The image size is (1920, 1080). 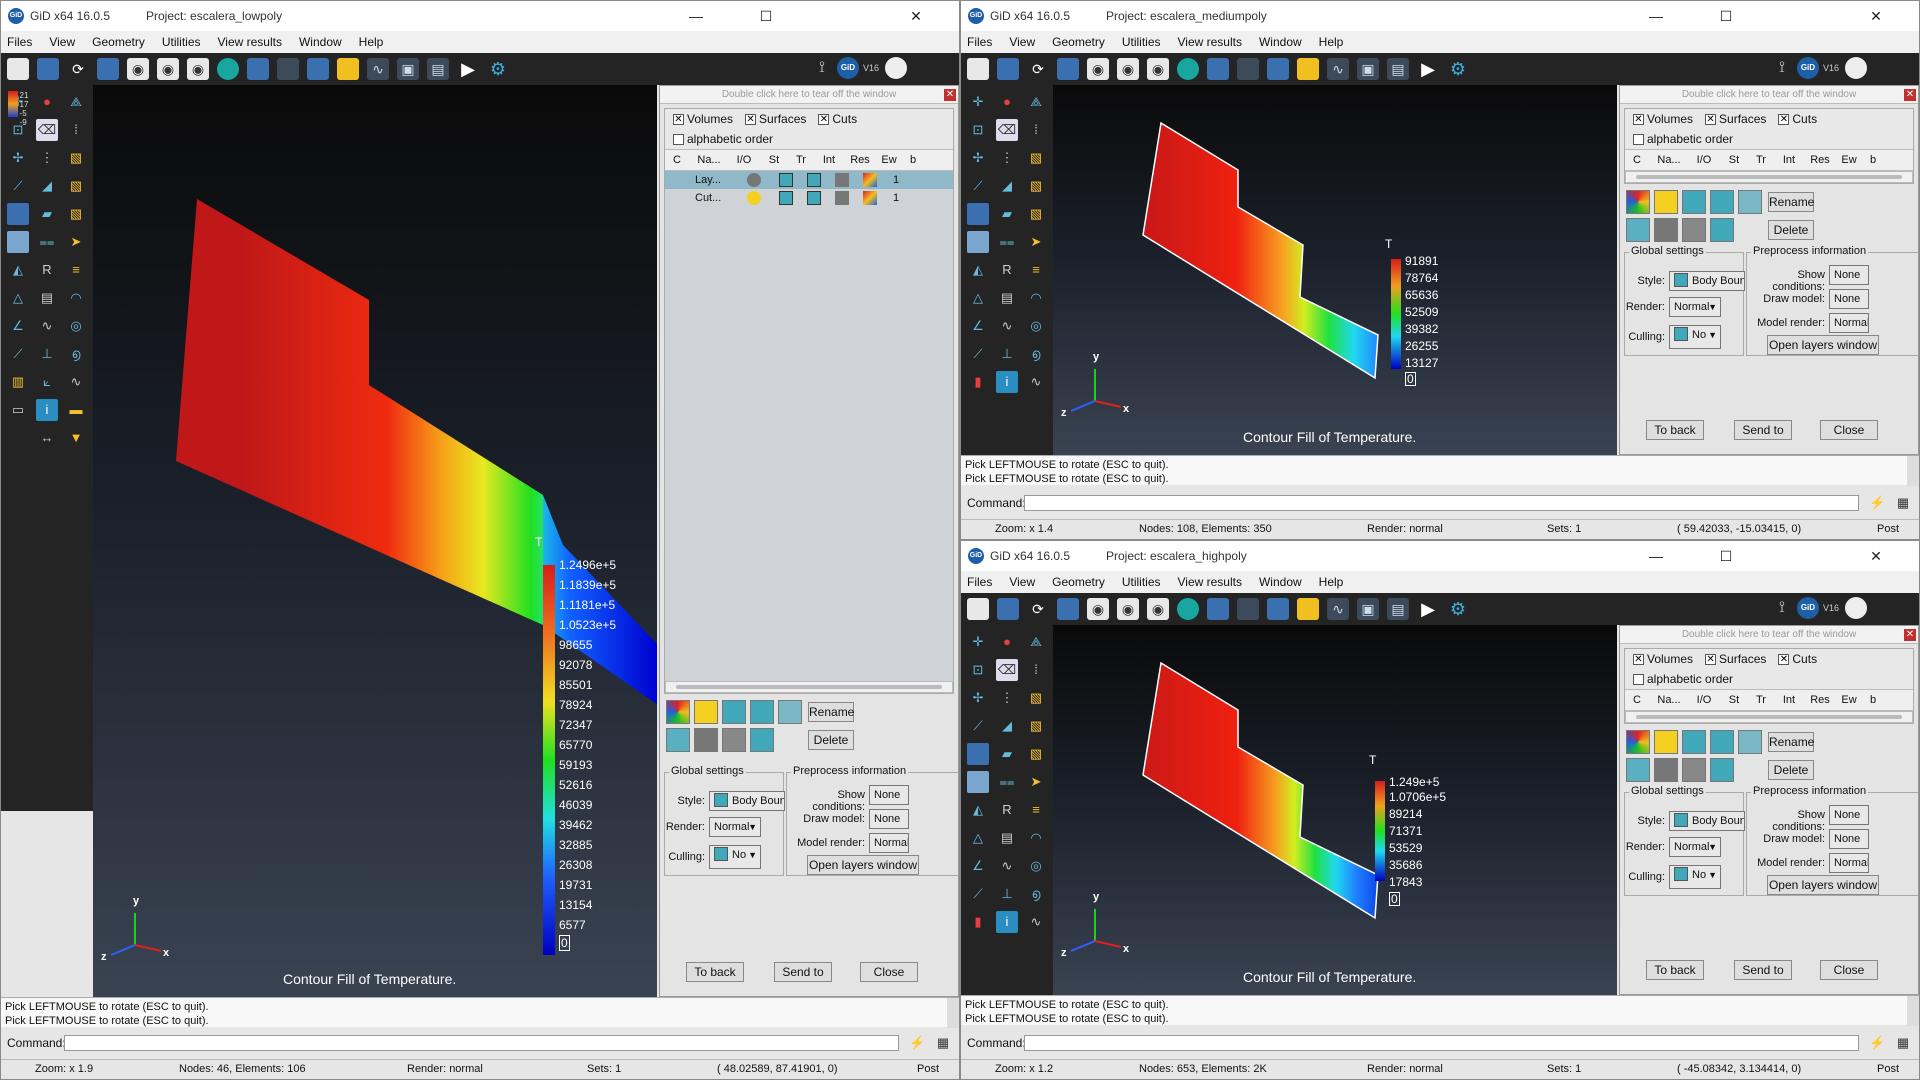 I want to click on view-eye-icon: ◉, so click(x=138, y=69).